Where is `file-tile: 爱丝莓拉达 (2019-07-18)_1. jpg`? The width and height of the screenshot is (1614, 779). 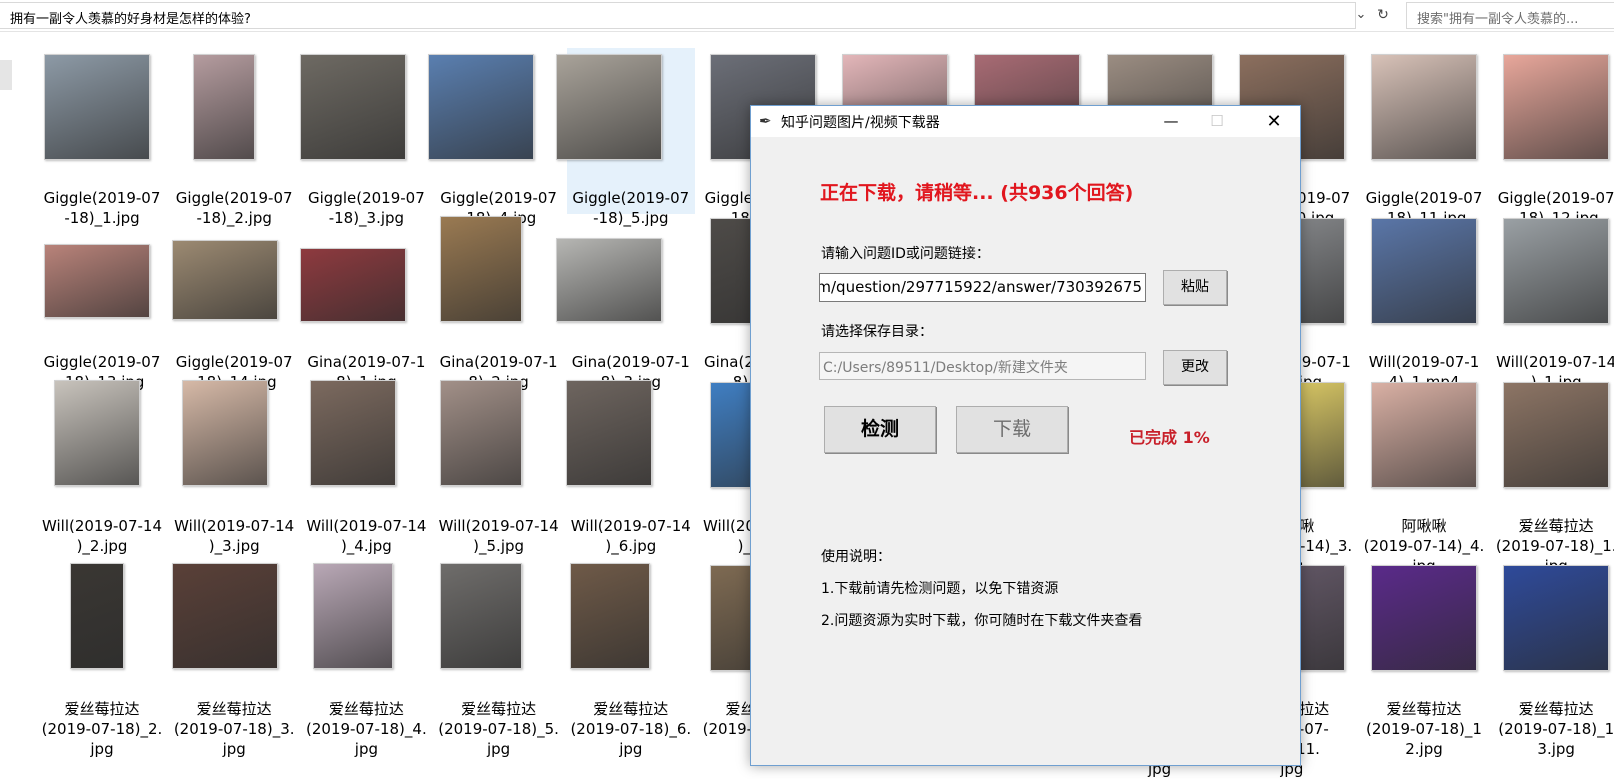 file-tile: 爱丝莓拉达 (2019-07-18)_1. jpg is located at coordinates (1553, 475).